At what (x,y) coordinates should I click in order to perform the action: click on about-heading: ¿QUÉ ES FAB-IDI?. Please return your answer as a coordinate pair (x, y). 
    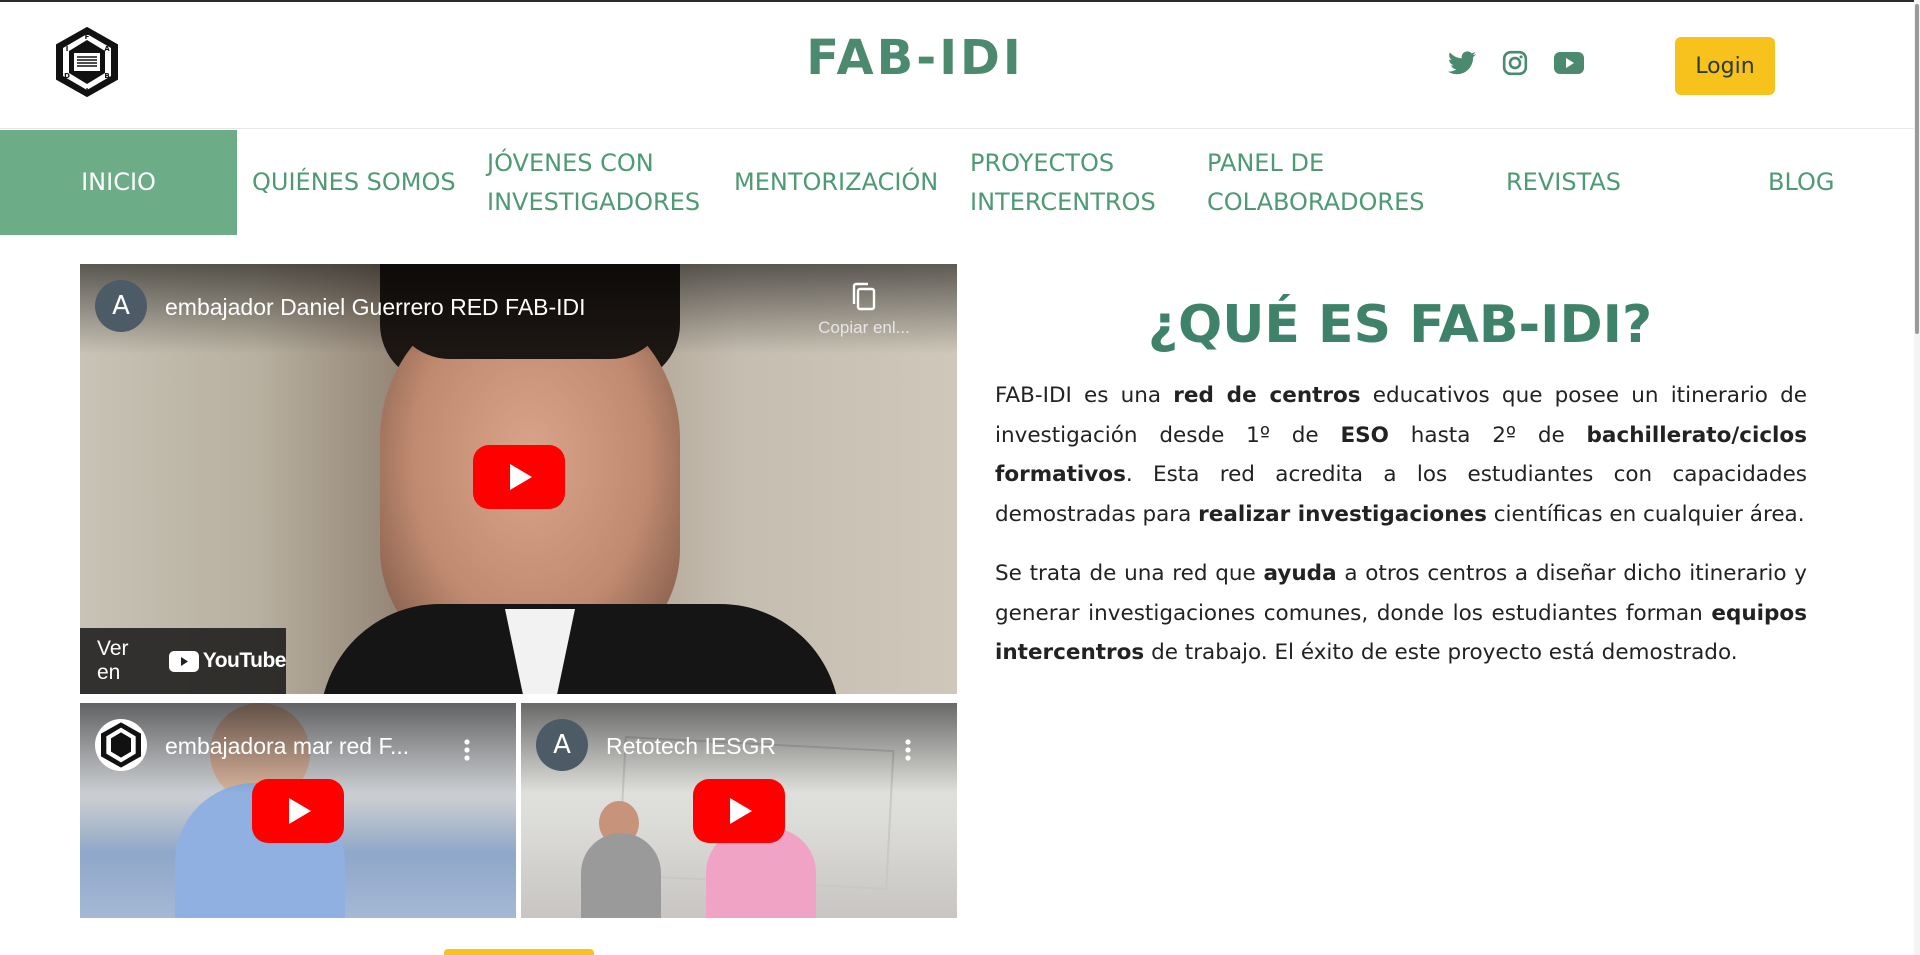
    Looking at the image, I should click on (1400, 325).